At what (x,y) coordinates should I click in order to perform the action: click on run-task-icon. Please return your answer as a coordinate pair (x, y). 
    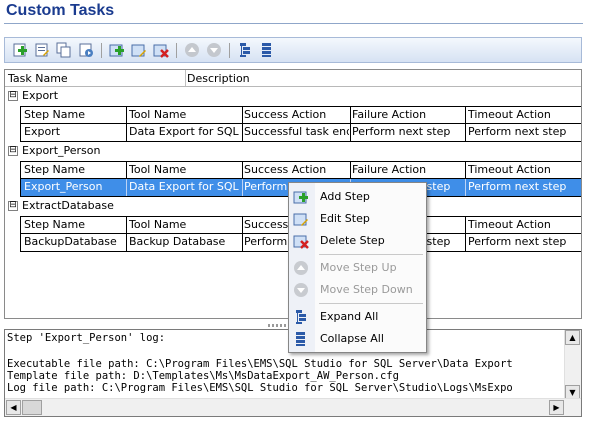
    Looking at the image, I should click on (86, 50).